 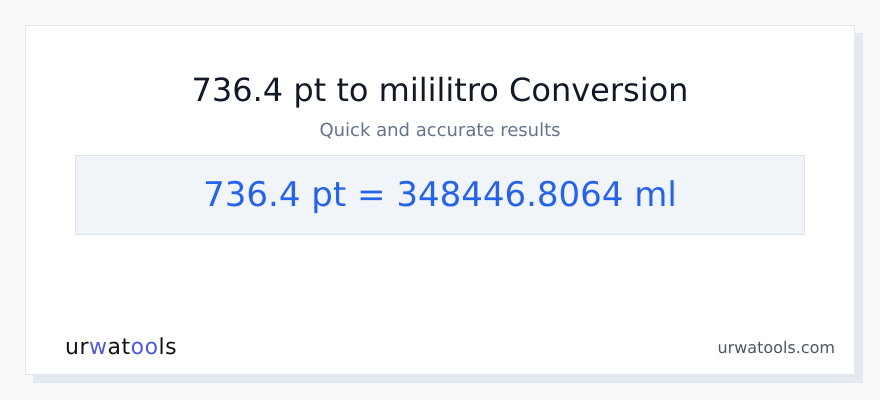 I want to click on subtitle: Quick and accurate results, so click(x=440, y=130).